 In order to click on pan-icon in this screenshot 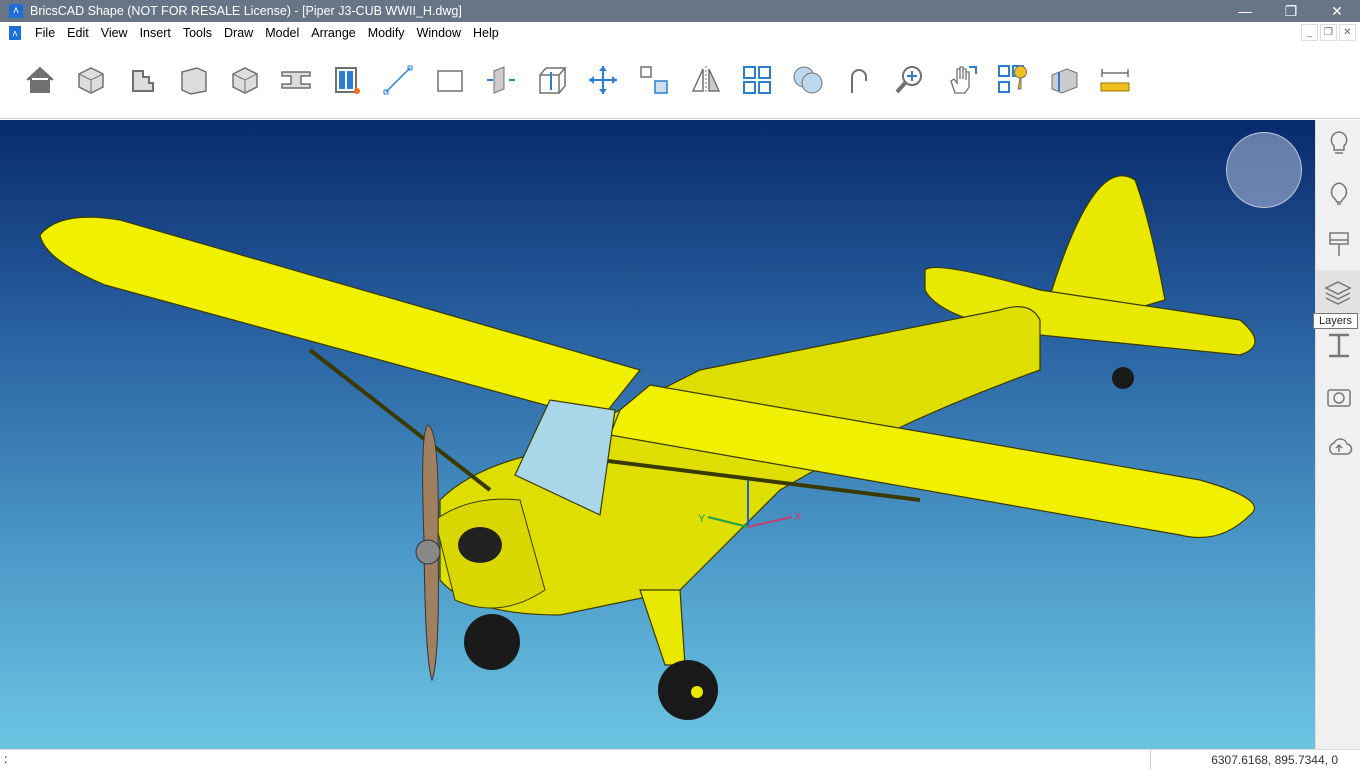, I will do `click(963, 80)`.